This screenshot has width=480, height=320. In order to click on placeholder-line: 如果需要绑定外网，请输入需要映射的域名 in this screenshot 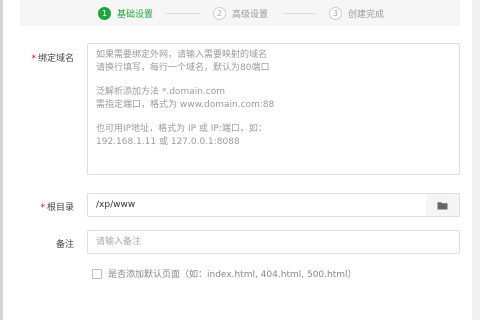, I will do `click(182, 55)`.